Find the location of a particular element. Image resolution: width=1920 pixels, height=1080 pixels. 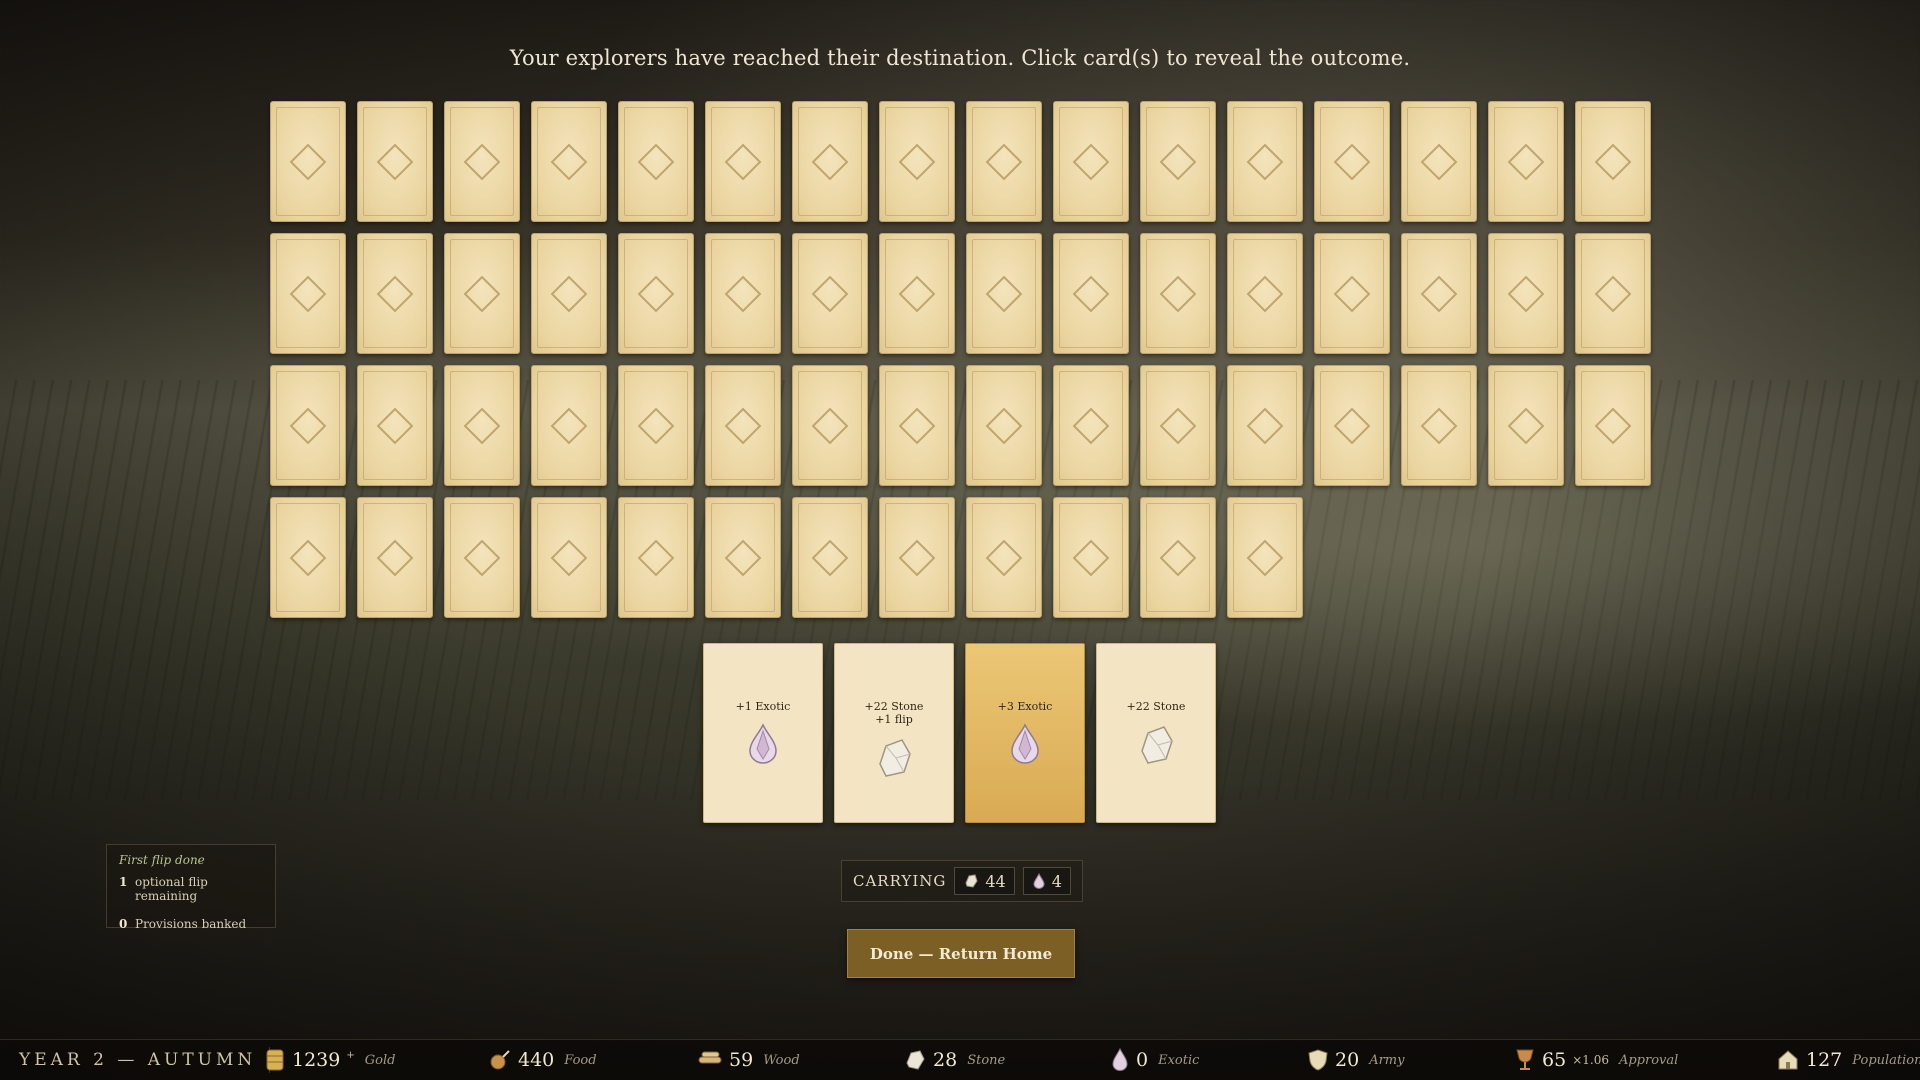

population-value: 127 is located at coordinates (1824, 1060).